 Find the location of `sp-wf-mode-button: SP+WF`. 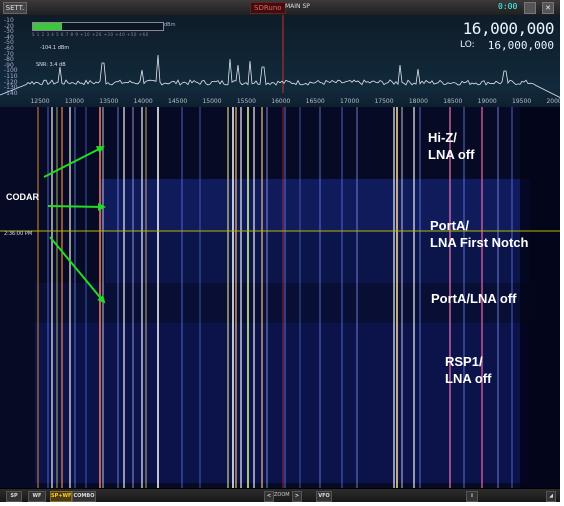

sp-wf-mode-button: SP+WF is located at coordinates (61, 496).